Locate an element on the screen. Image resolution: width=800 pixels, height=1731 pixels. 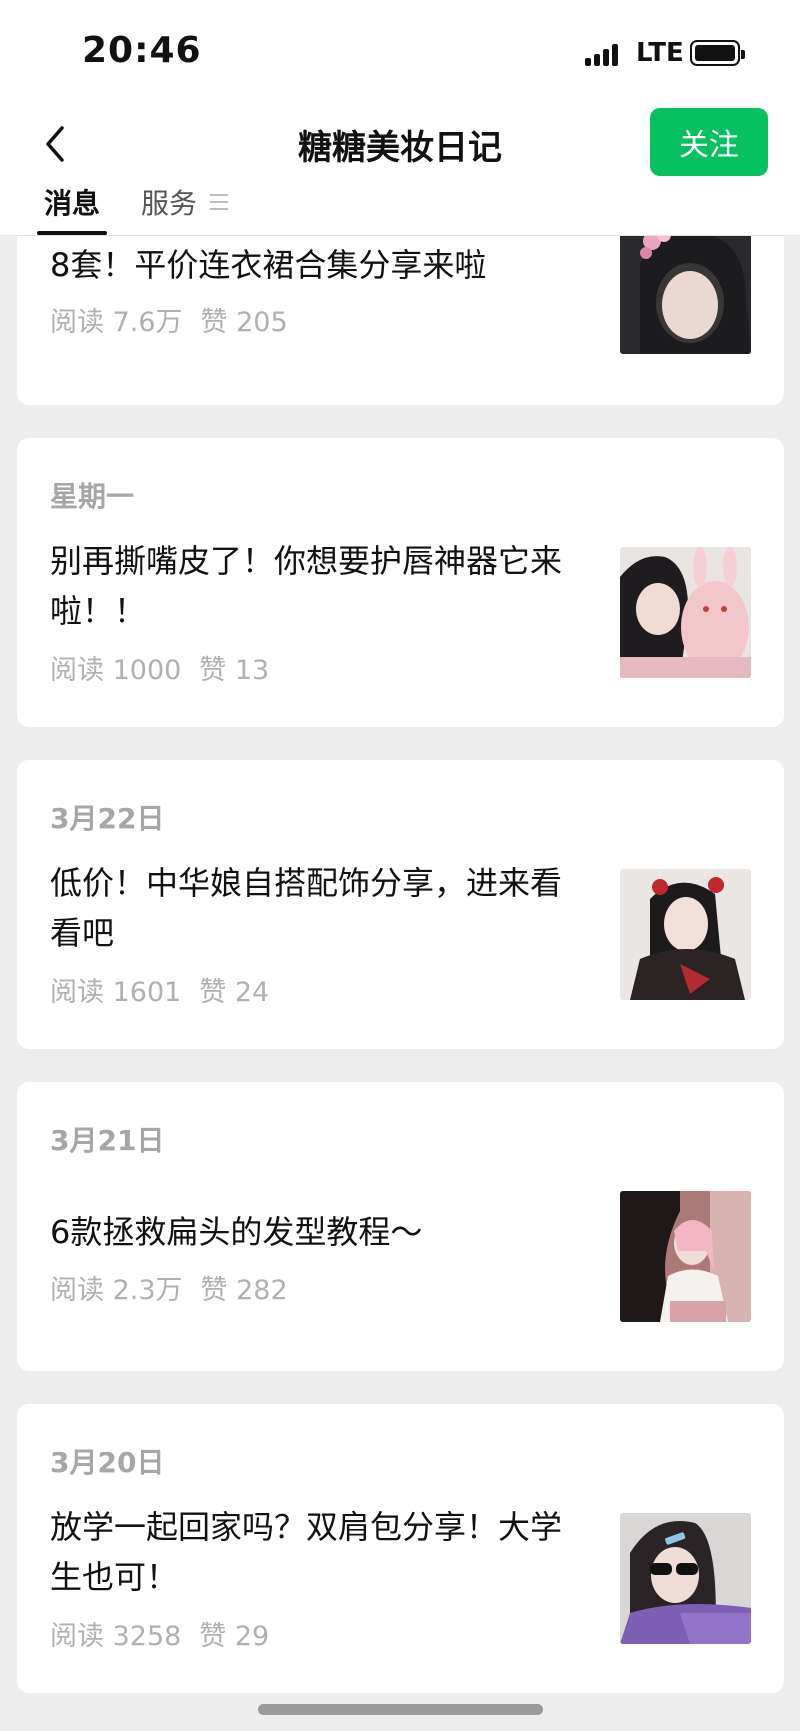
like-count: 赞 205 is located at coordinates (244, 322).